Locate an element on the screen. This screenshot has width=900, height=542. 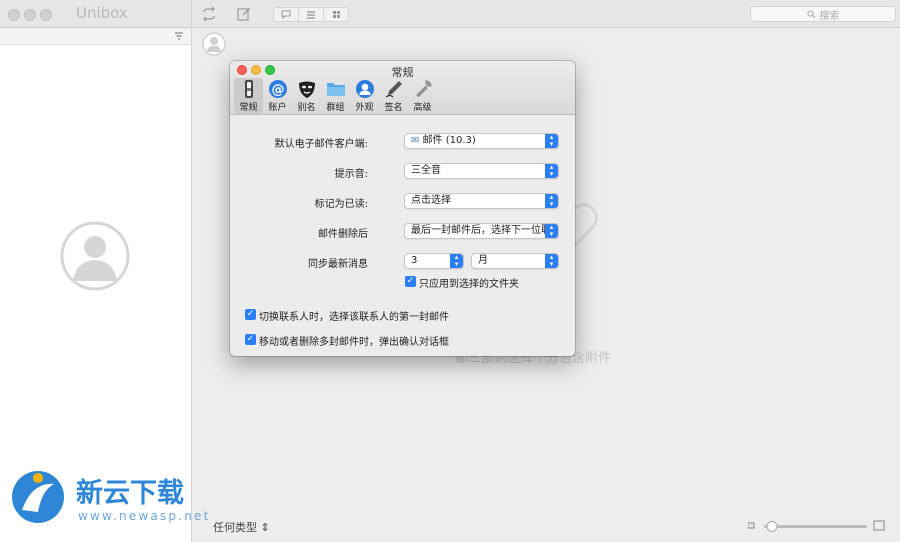
tab-label: 高级 is located at coordinates (422, 108).